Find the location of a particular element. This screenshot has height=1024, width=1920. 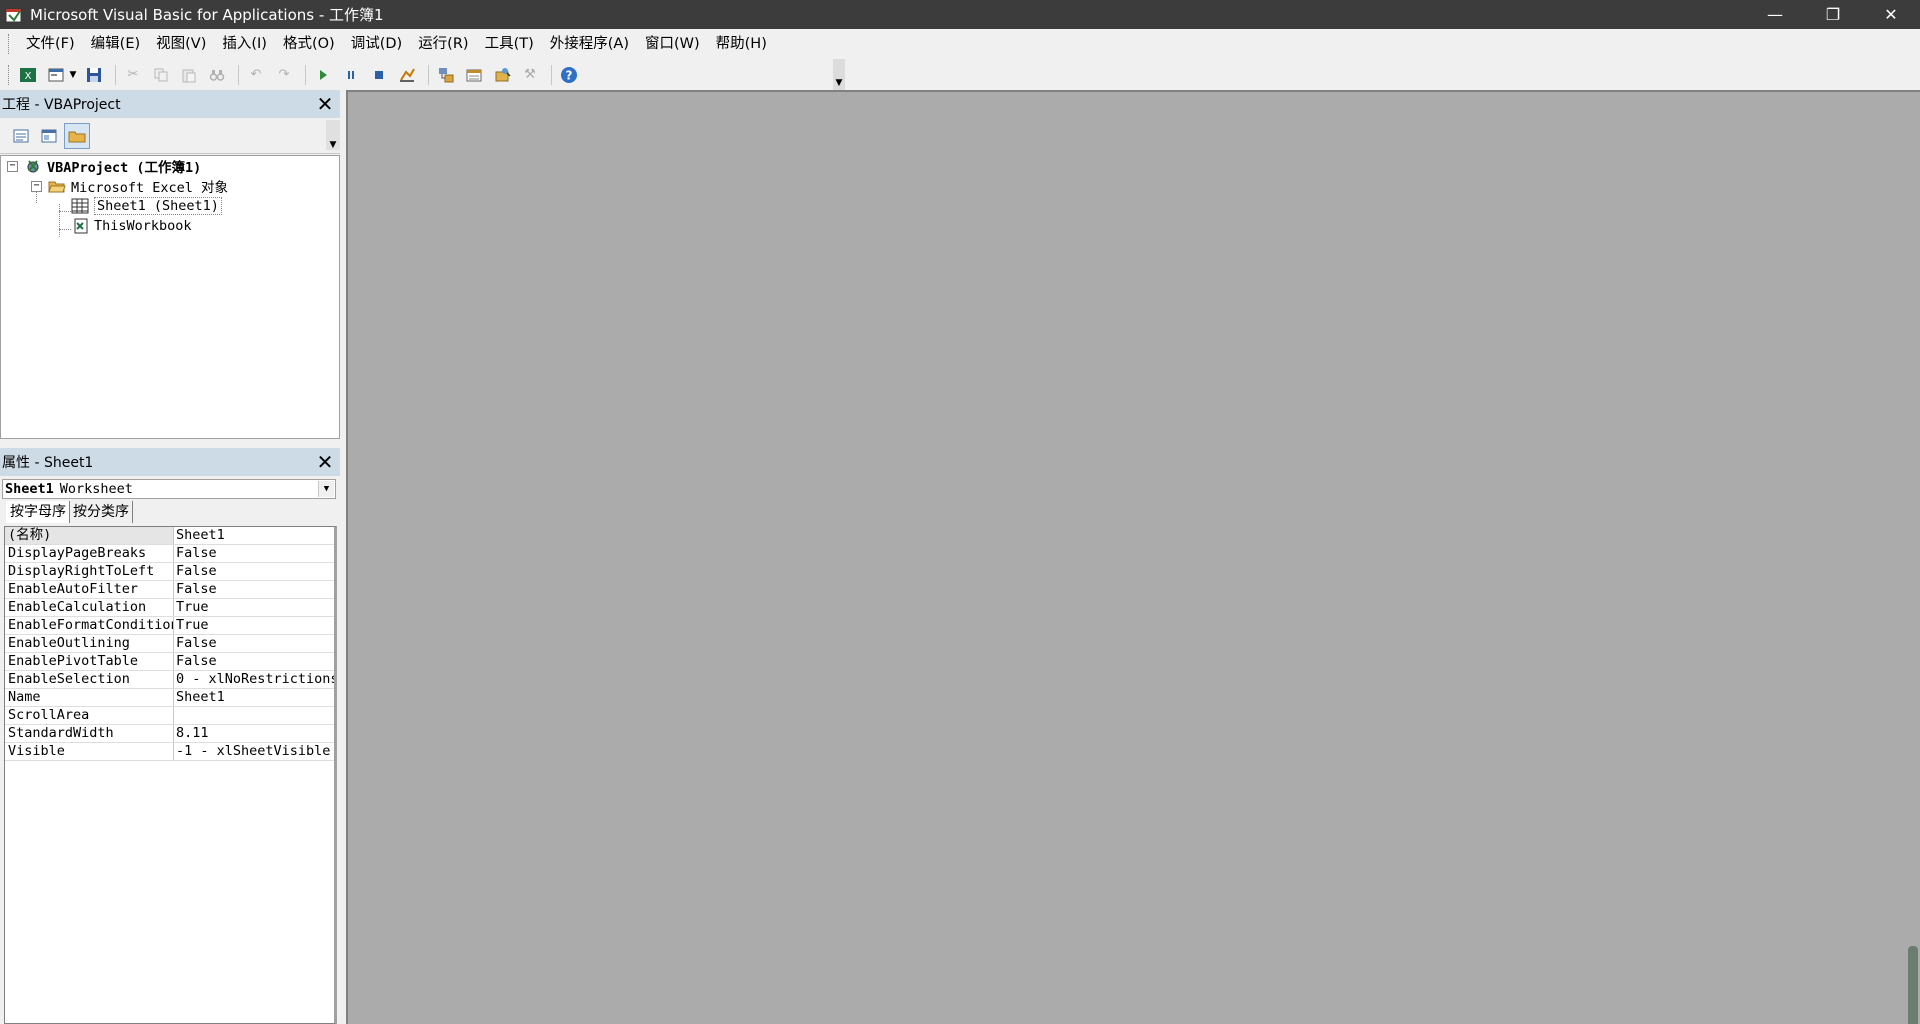

minimize-button: — is located at coordinates (1775, 14).